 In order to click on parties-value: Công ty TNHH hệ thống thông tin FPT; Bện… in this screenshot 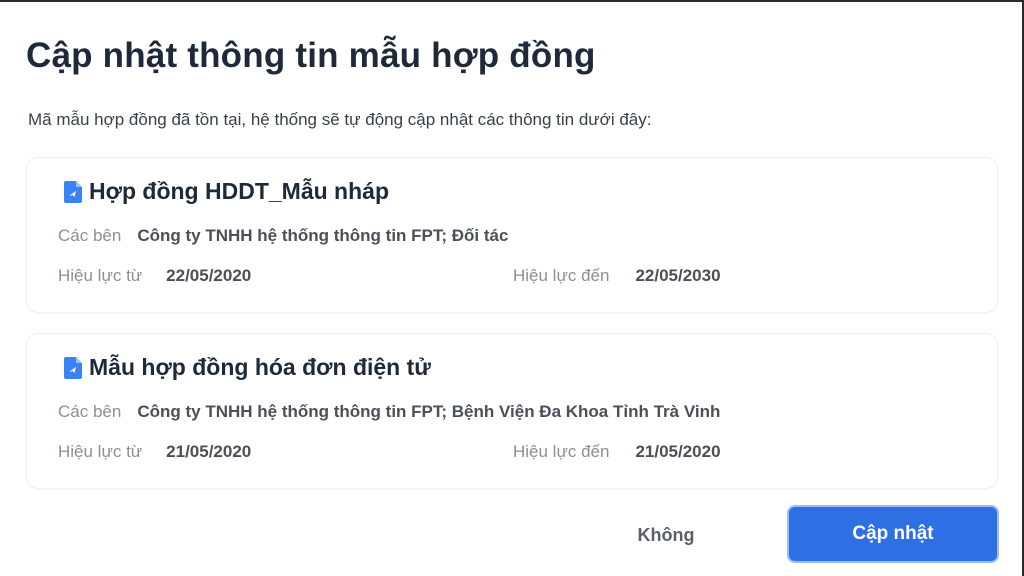, I will do `click(429, 411)`.